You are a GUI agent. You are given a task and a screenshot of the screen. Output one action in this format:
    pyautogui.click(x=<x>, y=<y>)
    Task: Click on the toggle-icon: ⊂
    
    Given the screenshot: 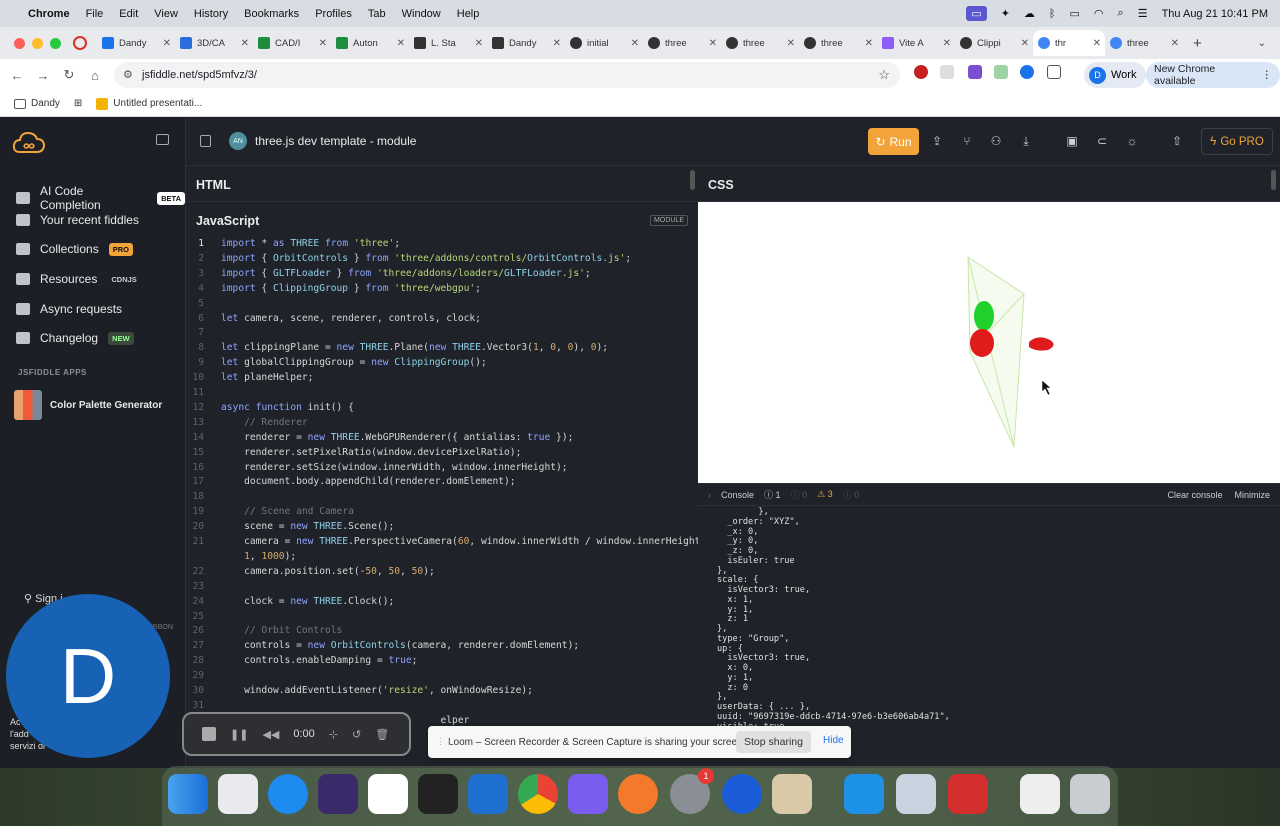 What is the action you would take?
    pyautogui.click(x=1102, y=141)
    